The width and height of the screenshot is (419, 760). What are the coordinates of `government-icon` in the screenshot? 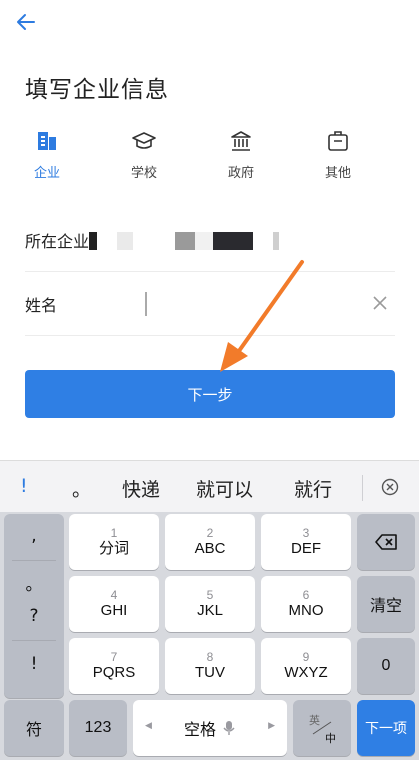 It's located at (241, 141).